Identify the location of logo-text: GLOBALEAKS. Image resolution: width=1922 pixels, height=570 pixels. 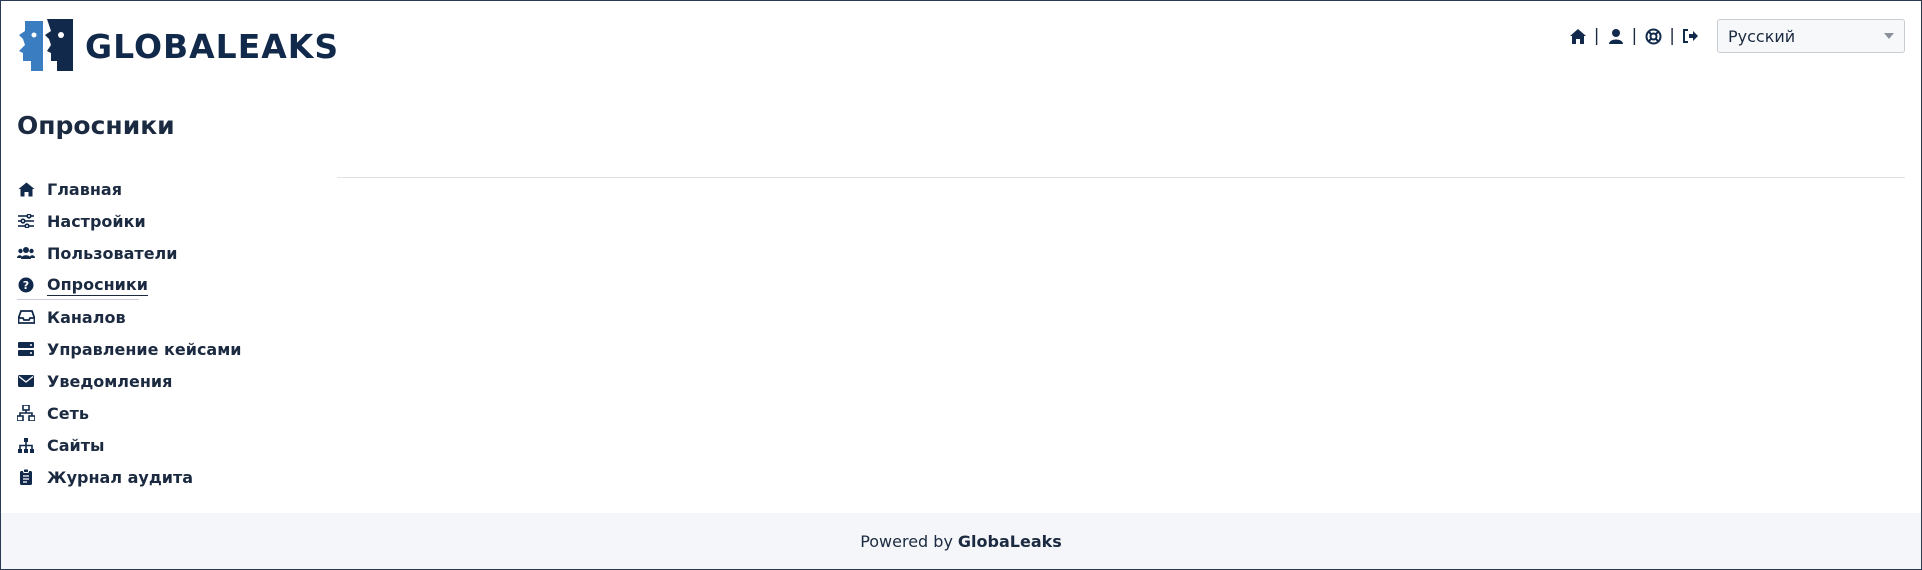
(212, 46).